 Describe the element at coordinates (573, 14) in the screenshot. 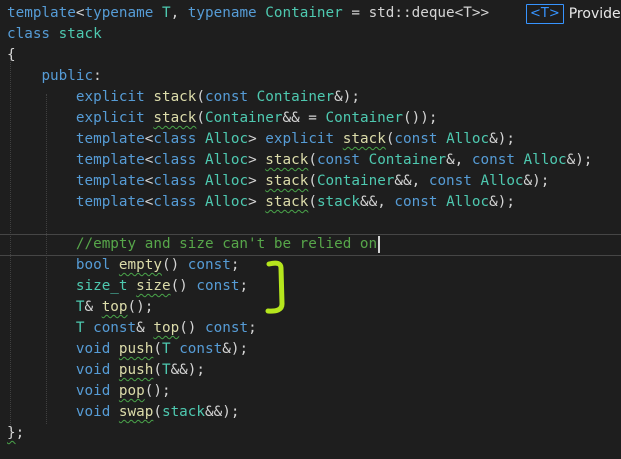

I see `quick-info-tooltip: <T> Provide` at that location.